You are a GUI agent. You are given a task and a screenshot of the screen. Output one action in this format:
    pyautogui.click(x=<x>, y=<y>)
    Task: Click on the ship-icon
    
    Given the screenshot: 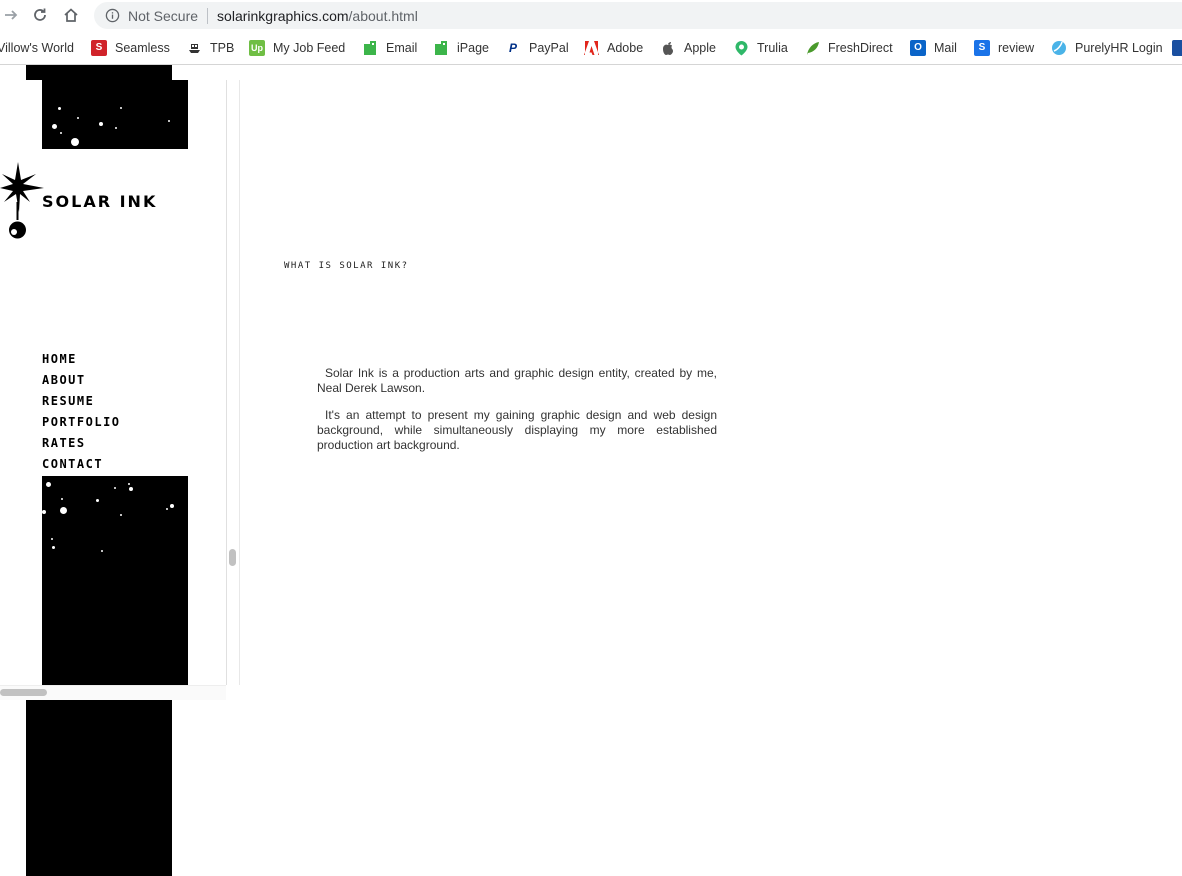 What is the action you would take?
    pyautogui.click(x=194, y=48)
    